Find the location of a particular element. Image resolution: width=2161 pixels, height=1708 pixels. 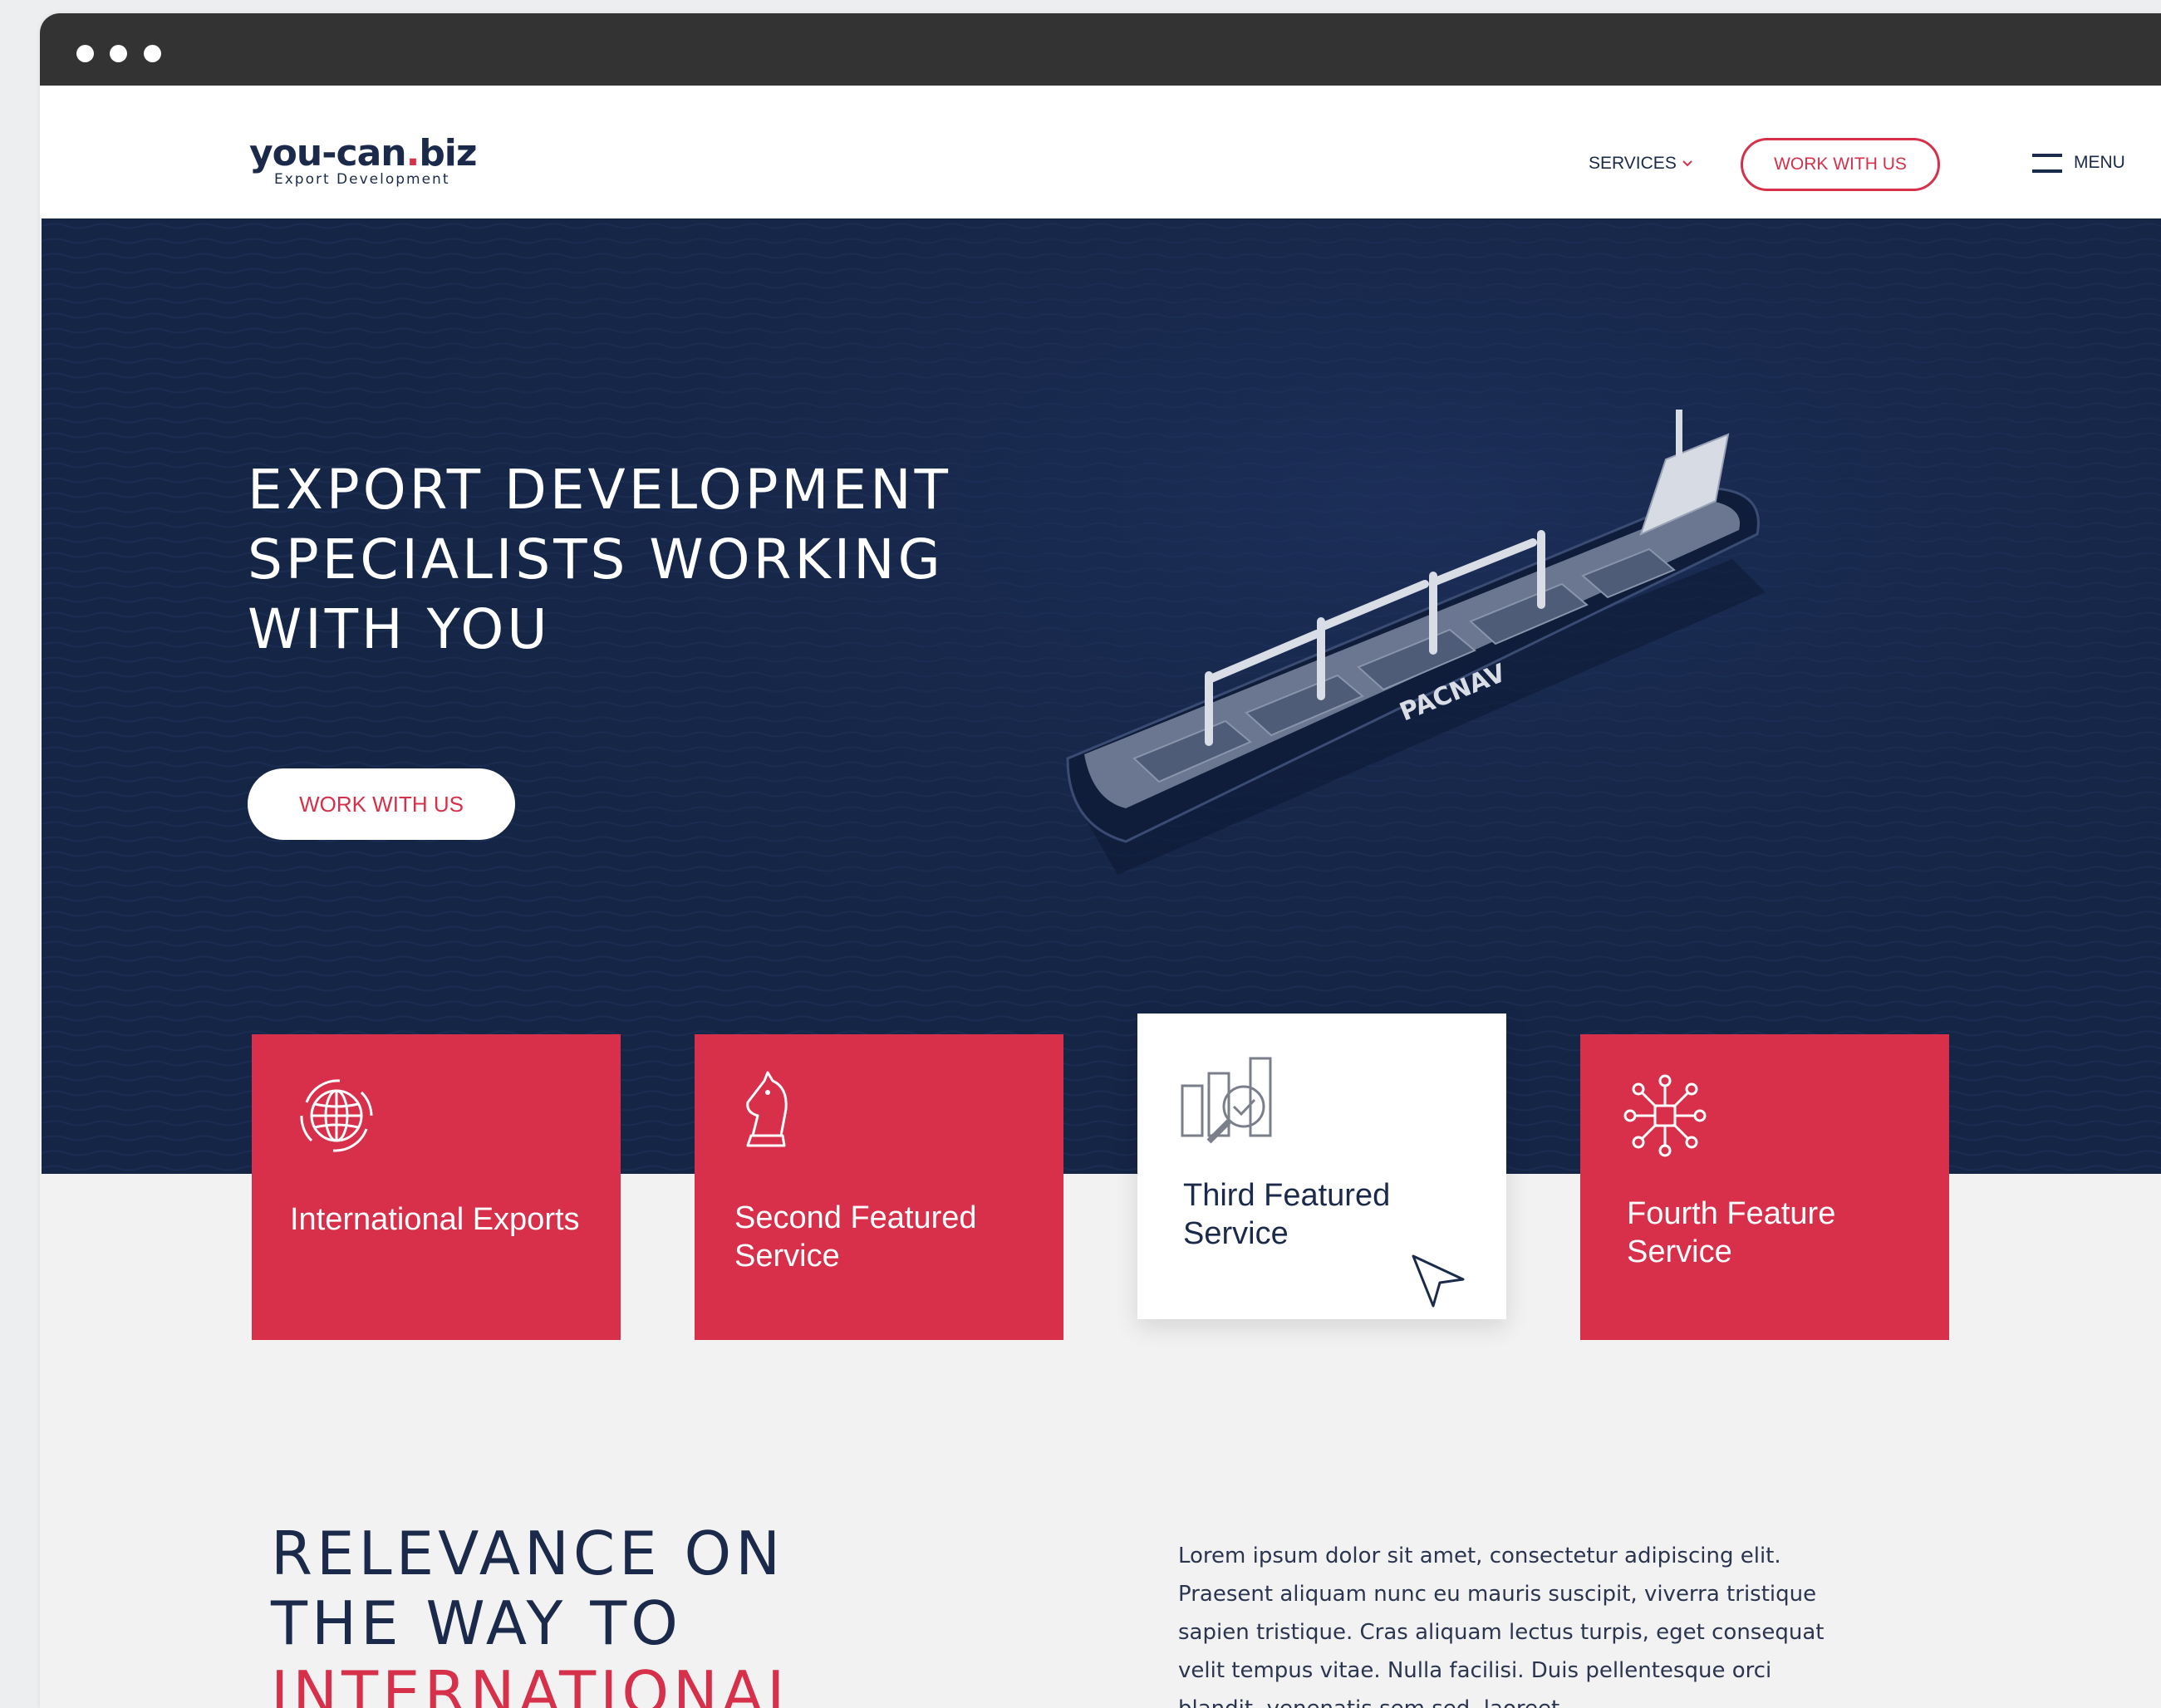

menu-button: MENU is located at coordinates (2078, 163).